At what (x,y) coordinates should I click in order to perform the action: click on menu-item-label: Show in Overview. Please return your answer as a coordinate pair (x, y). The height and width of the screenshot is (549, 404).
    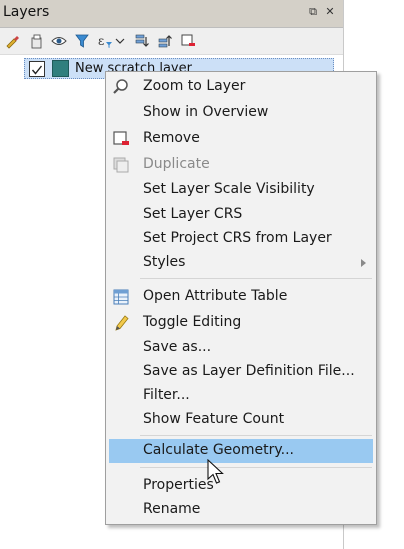
    Looking at the image, I should click on (206, 112).